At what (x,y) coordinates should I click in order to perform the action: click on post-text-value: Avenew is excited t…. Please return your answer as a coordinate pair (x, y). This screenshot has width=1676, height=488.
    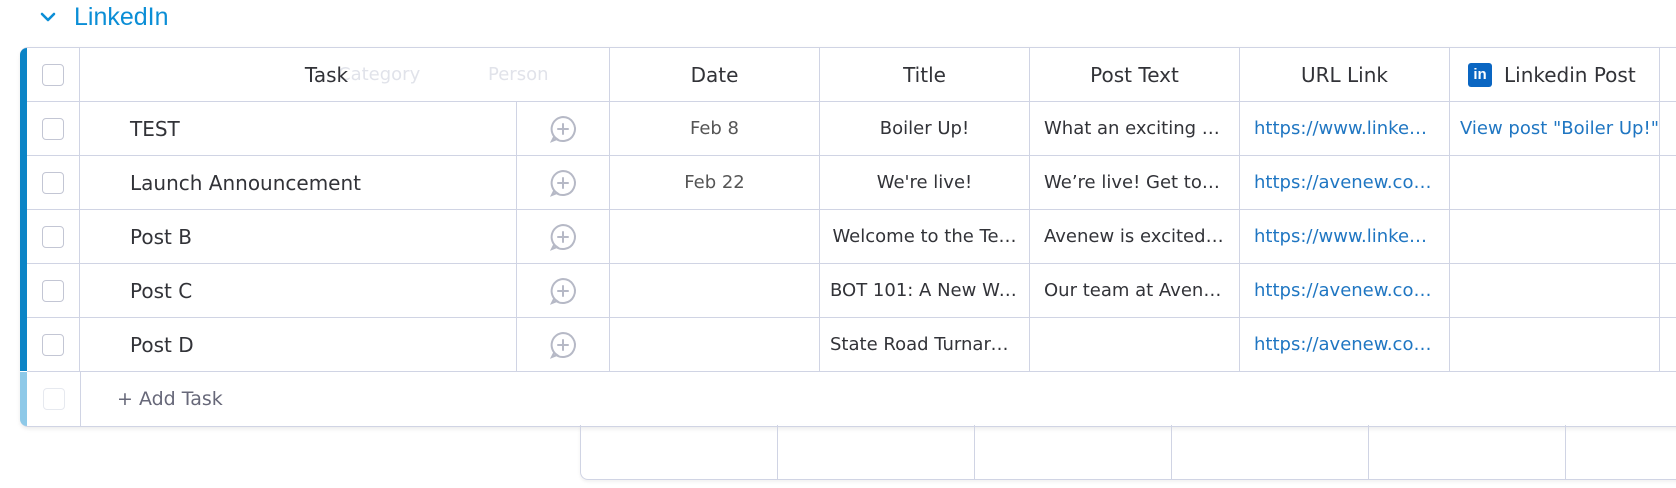
    Looking at the image, I should click on (1140, 236).